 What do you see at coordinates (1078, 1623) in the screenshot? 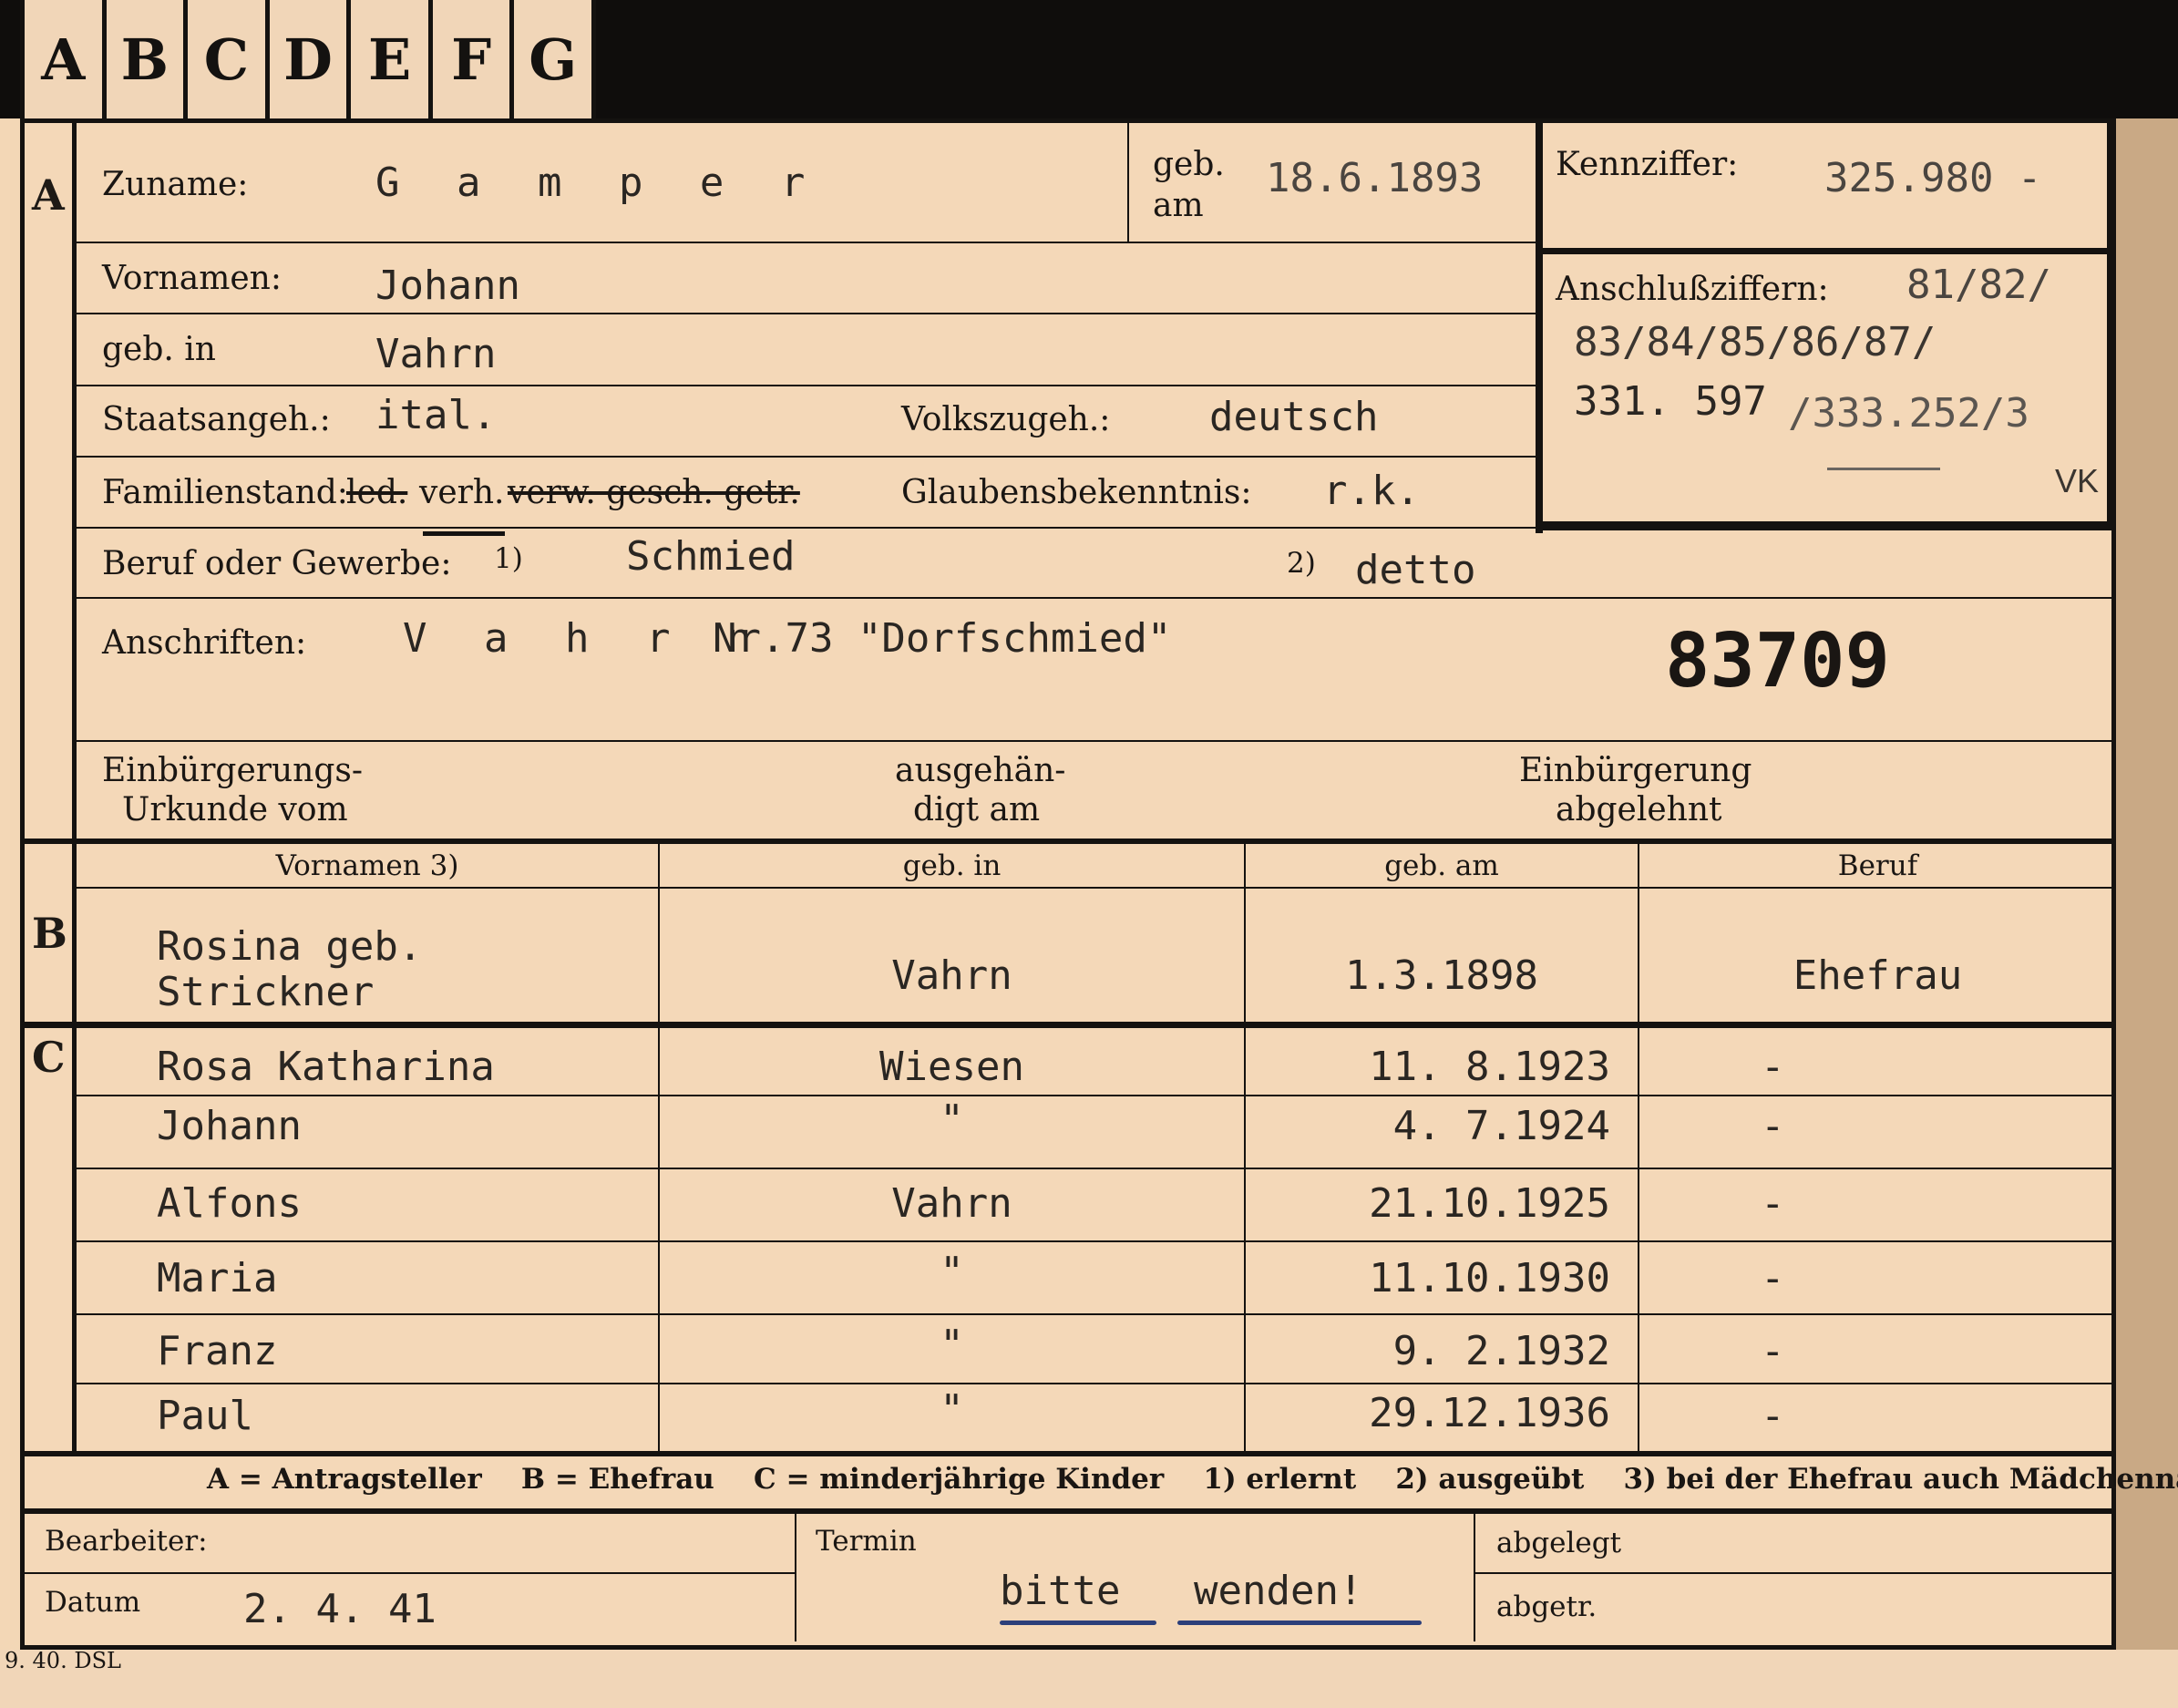
I see `bitte-underline` at bounding box center [1078, 1623].